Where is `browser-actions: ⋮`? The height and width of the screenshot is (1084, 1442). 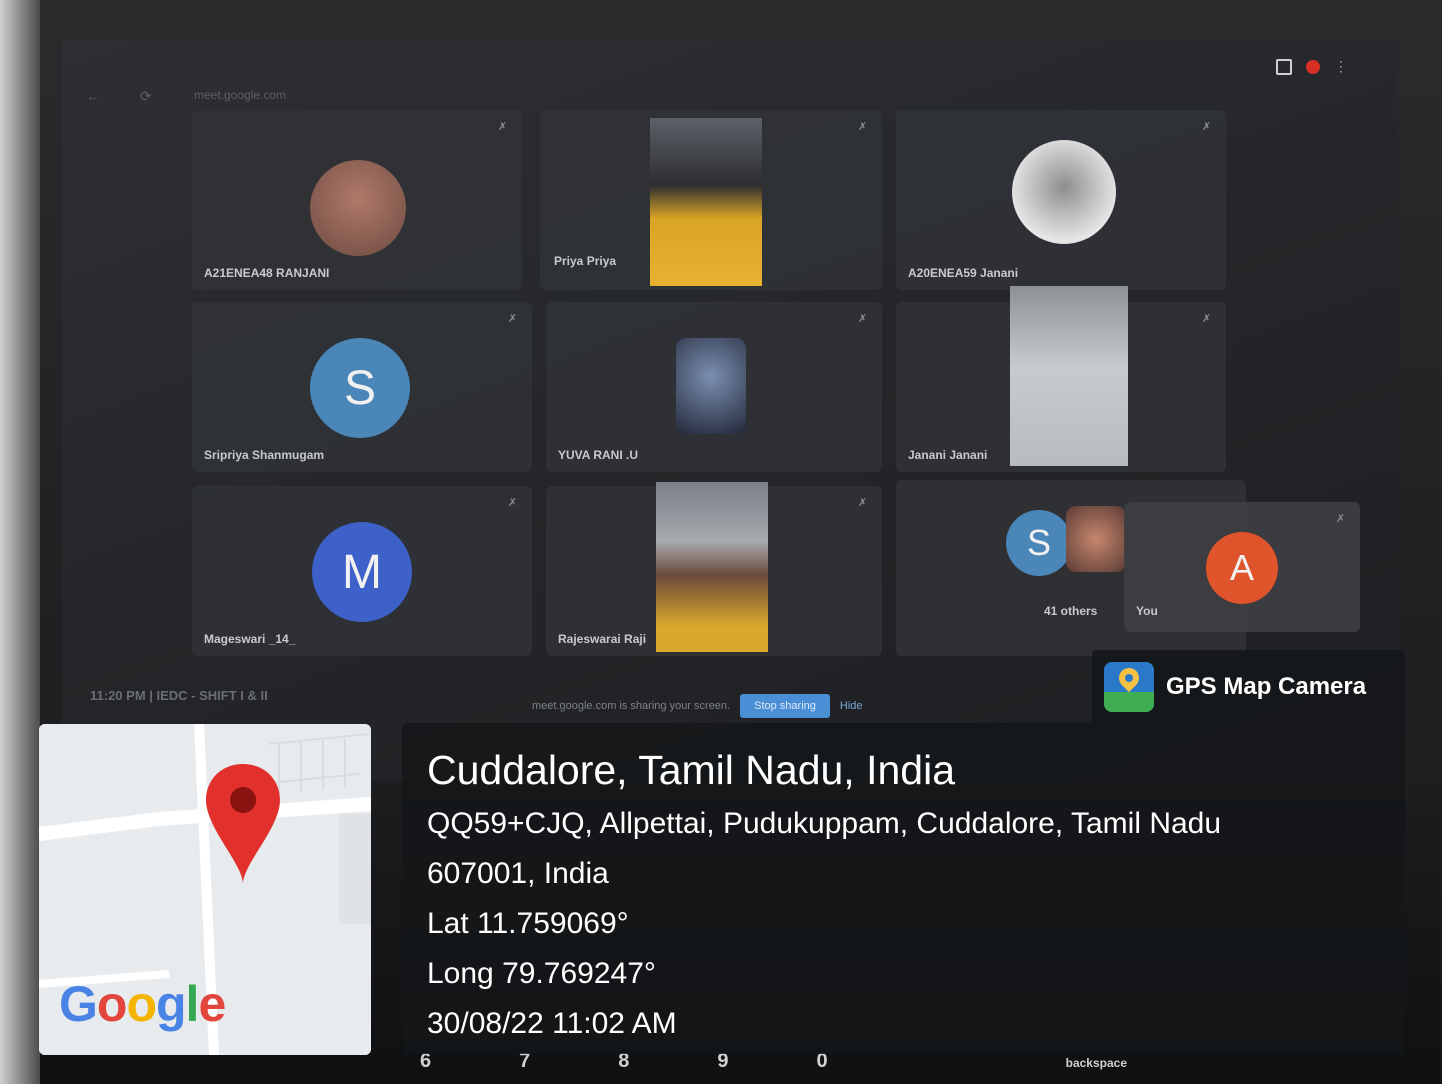
browser-actions: ⋮ is located at coordinates (1312, 66).